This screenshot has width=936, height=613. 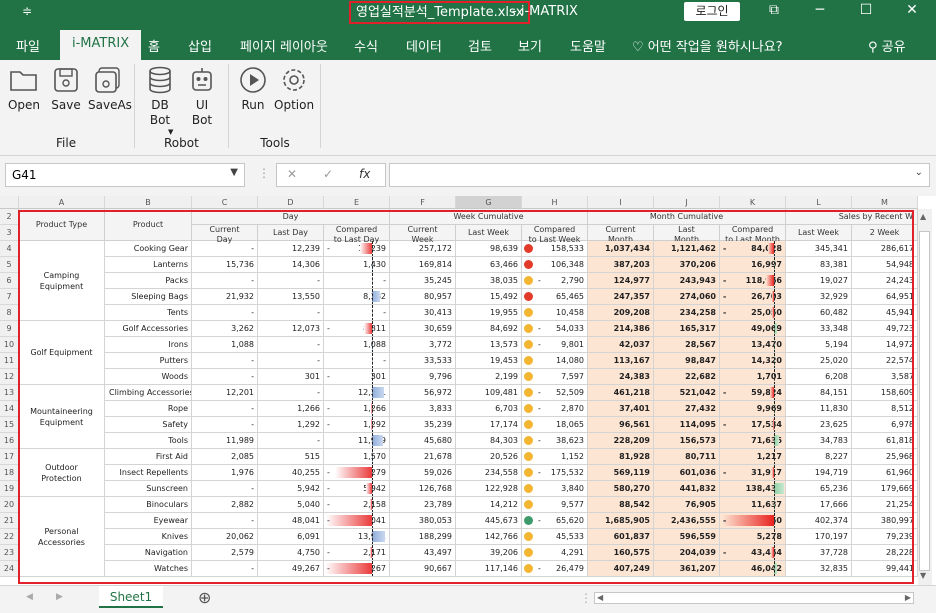 I want to click on row-header: 9, so click(x=9, y=329).